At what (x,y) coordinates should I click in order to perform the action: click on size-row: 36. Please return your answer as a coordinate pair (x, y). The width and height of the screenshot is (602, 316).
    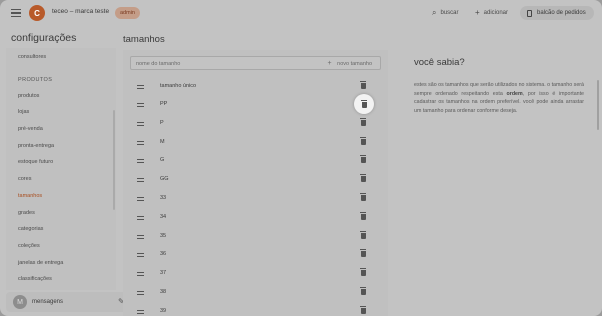
    Looking at the image, I should click on (255, 254).